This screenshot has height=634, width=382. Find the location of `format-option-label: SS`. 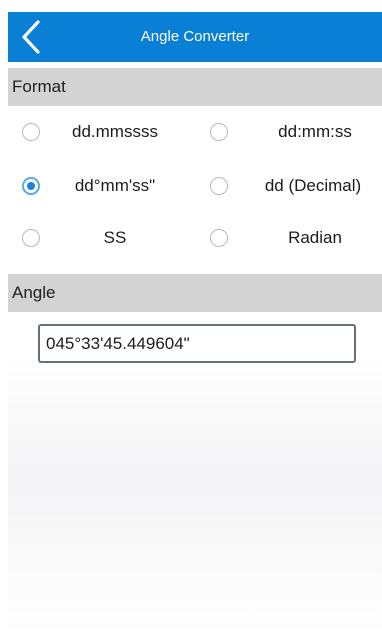

format-option-label: SS is located at coordinates (115, 237).